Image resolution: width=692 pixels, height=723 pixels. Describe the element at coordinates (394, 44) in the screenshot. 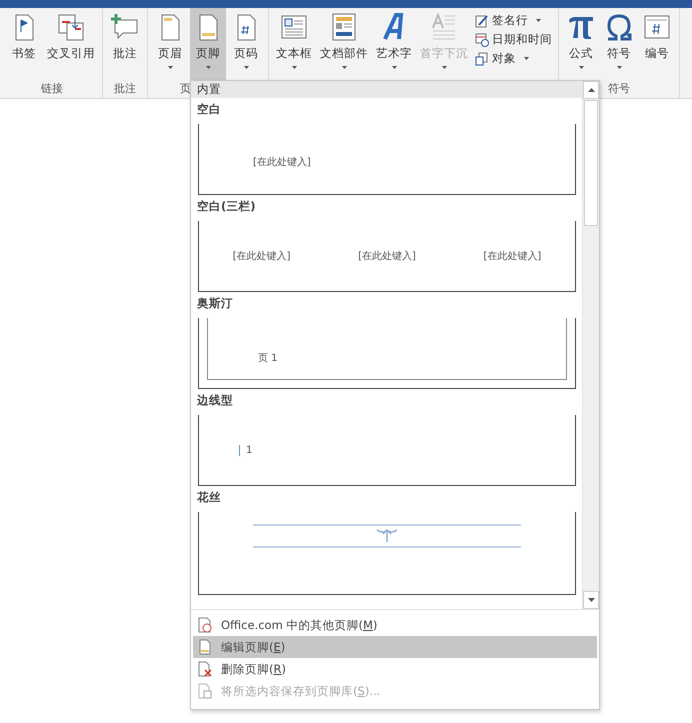

I see `ribbon-button: 艺术字` at that location.